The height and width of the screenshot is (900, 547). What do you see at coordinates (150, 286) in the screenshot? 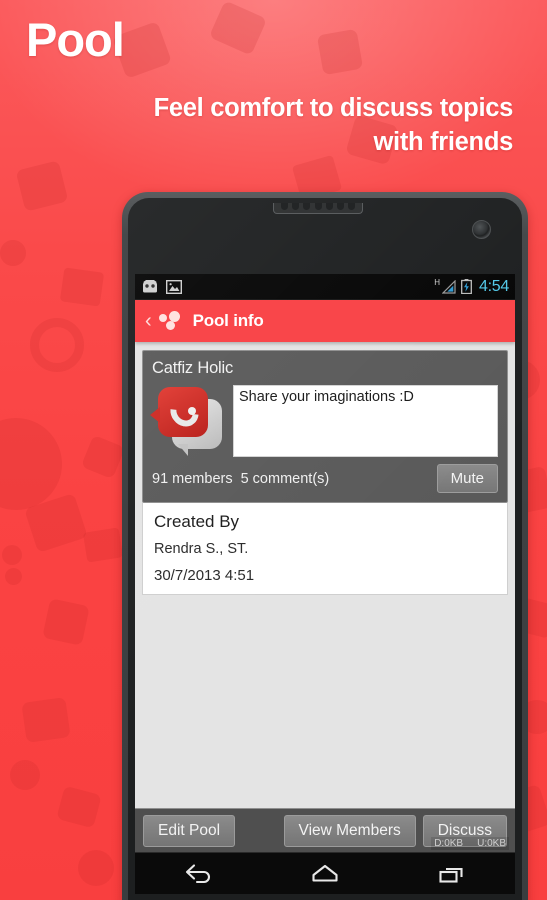
I see `android-robot-icon` at bounding box center [150, 286].